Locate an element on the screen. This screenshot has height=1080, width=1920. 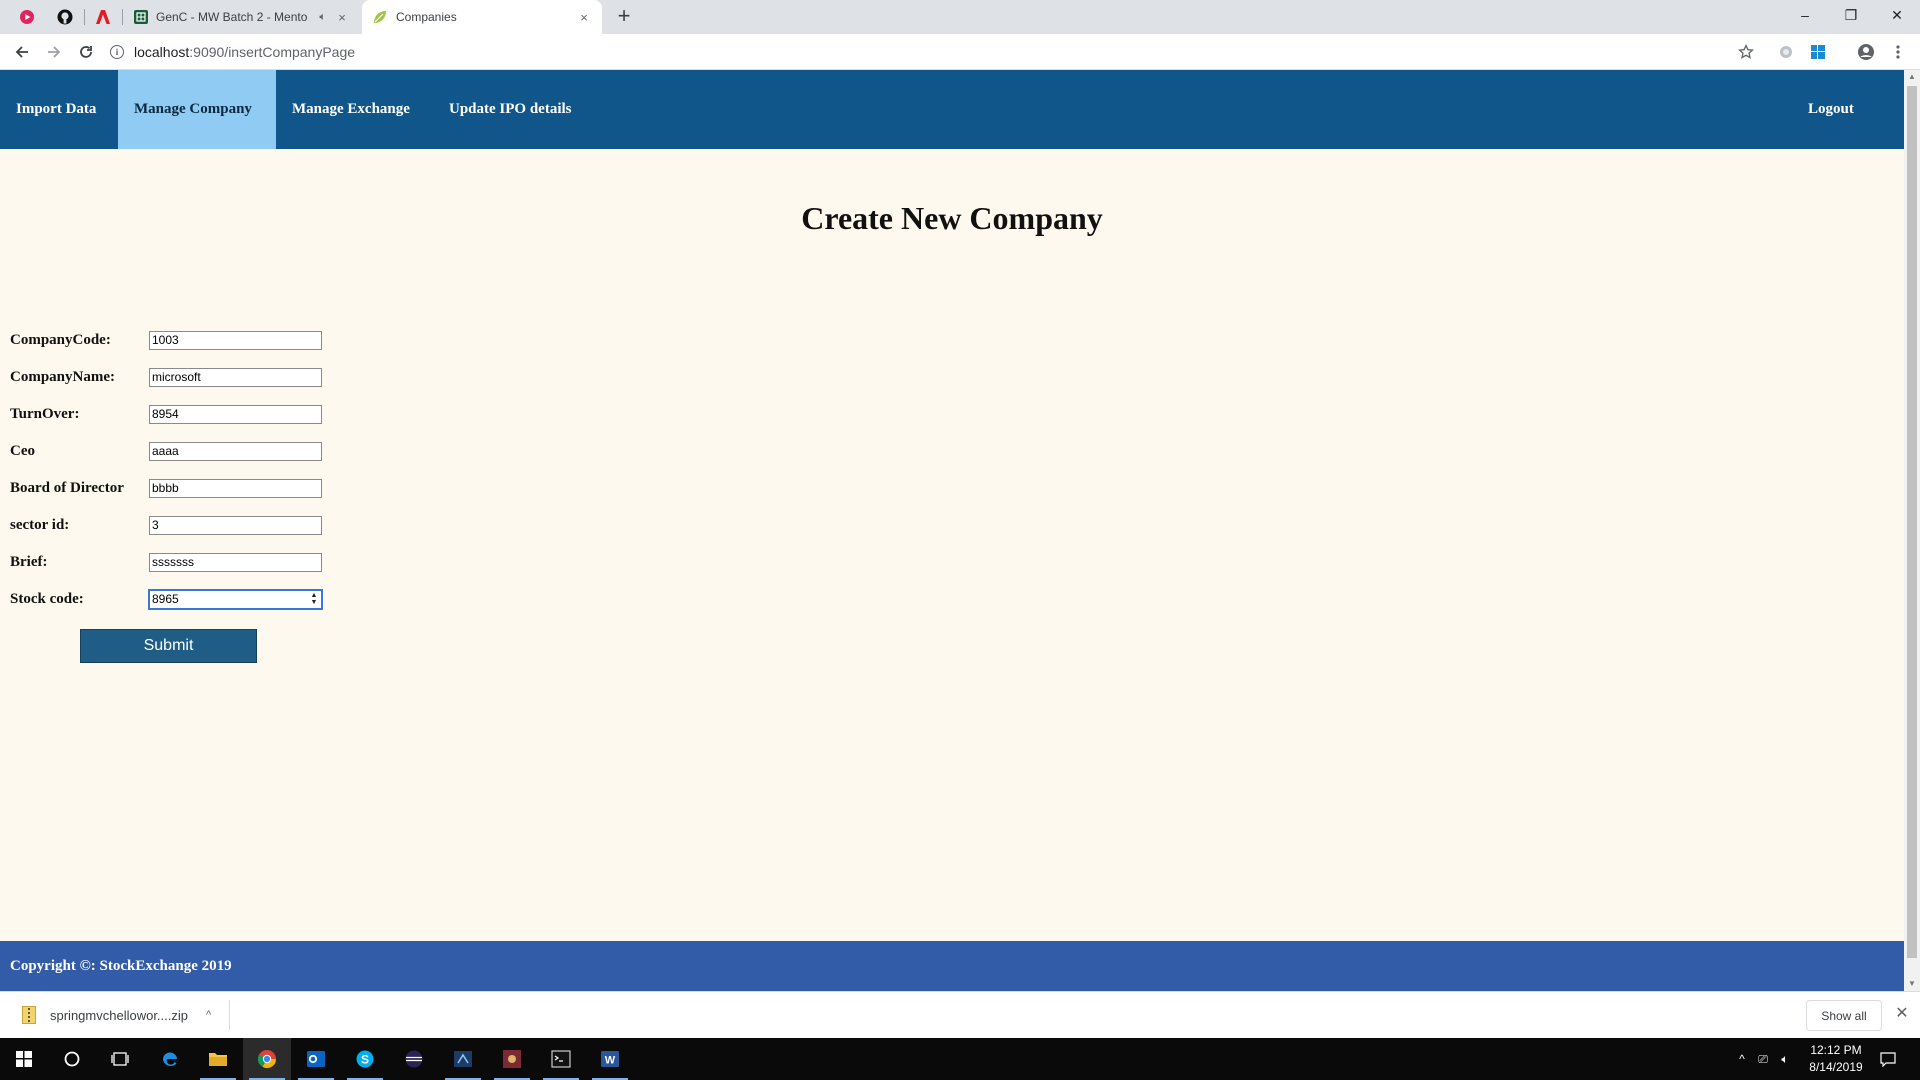
code-editor-icon is located at coordinates (463, 1059).